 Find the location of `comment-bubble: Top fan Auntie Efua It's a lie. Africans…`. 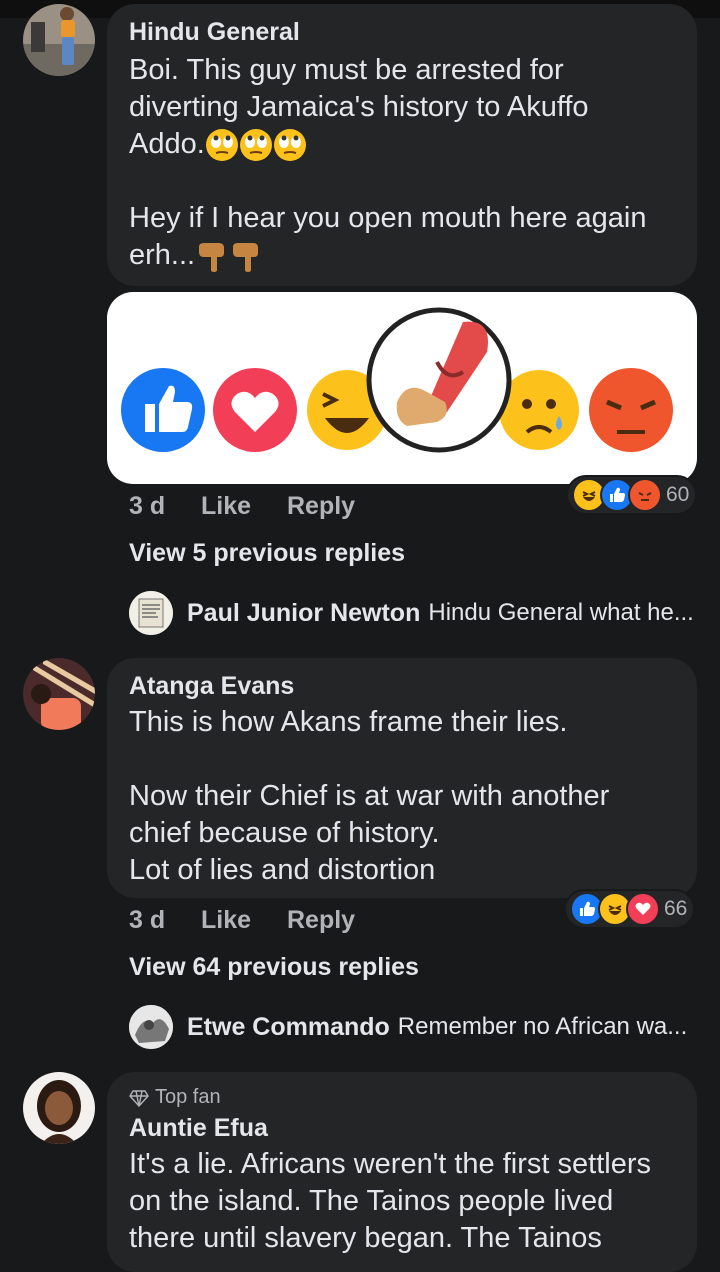

comment-bubble: Top fan Auntie Efua It's a lie. Africans… is located at coordinates (402, 1172).